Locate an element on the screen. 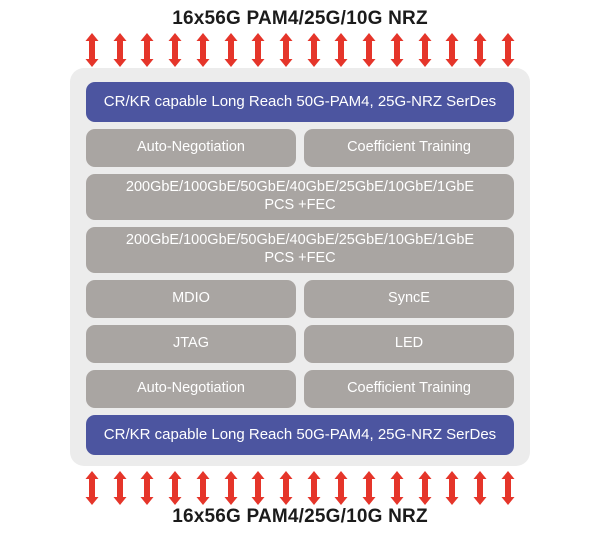  bottom-interface-label: 16x56G PAM4/25G/10G NRZ is located at coordinates (300, 516).